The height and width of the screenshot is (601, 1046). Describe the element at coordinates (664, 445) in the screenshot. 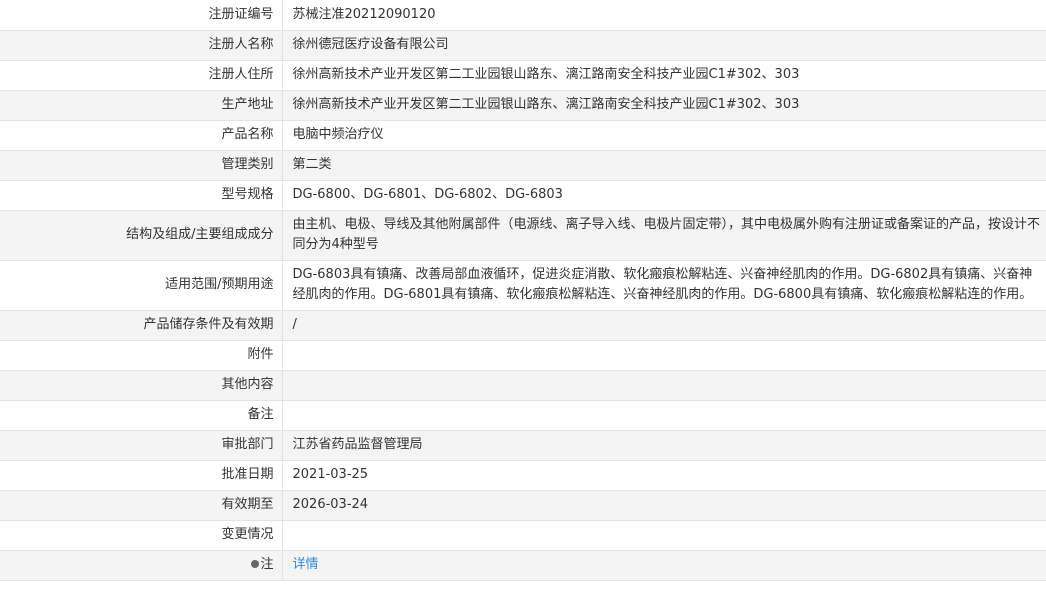

I see `field-value: 江苏省药品监督管理局` at that location.